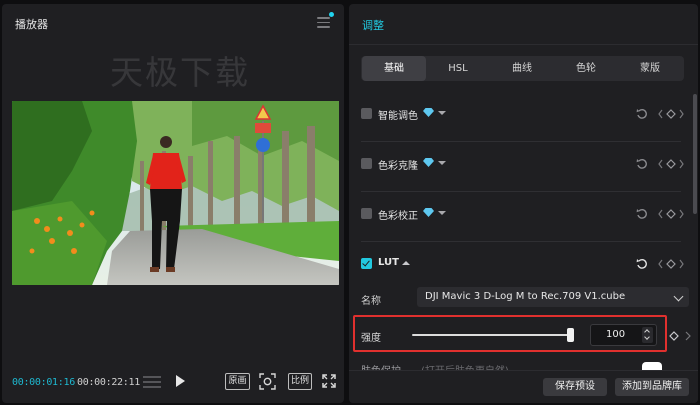  What do you see at coordinates (173, 383) in the screenshot?
I see `player-controls: 00:00:01:16 00:00:22:11 原画 比例` at bounding box center [173, 383].